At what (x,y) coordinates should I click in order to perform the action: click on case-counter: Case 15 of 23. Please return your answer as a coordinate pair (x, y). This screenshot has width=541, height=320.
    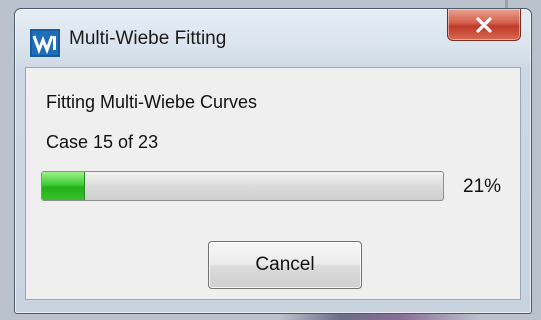
    Looking at the image, I should click on (102, 142).